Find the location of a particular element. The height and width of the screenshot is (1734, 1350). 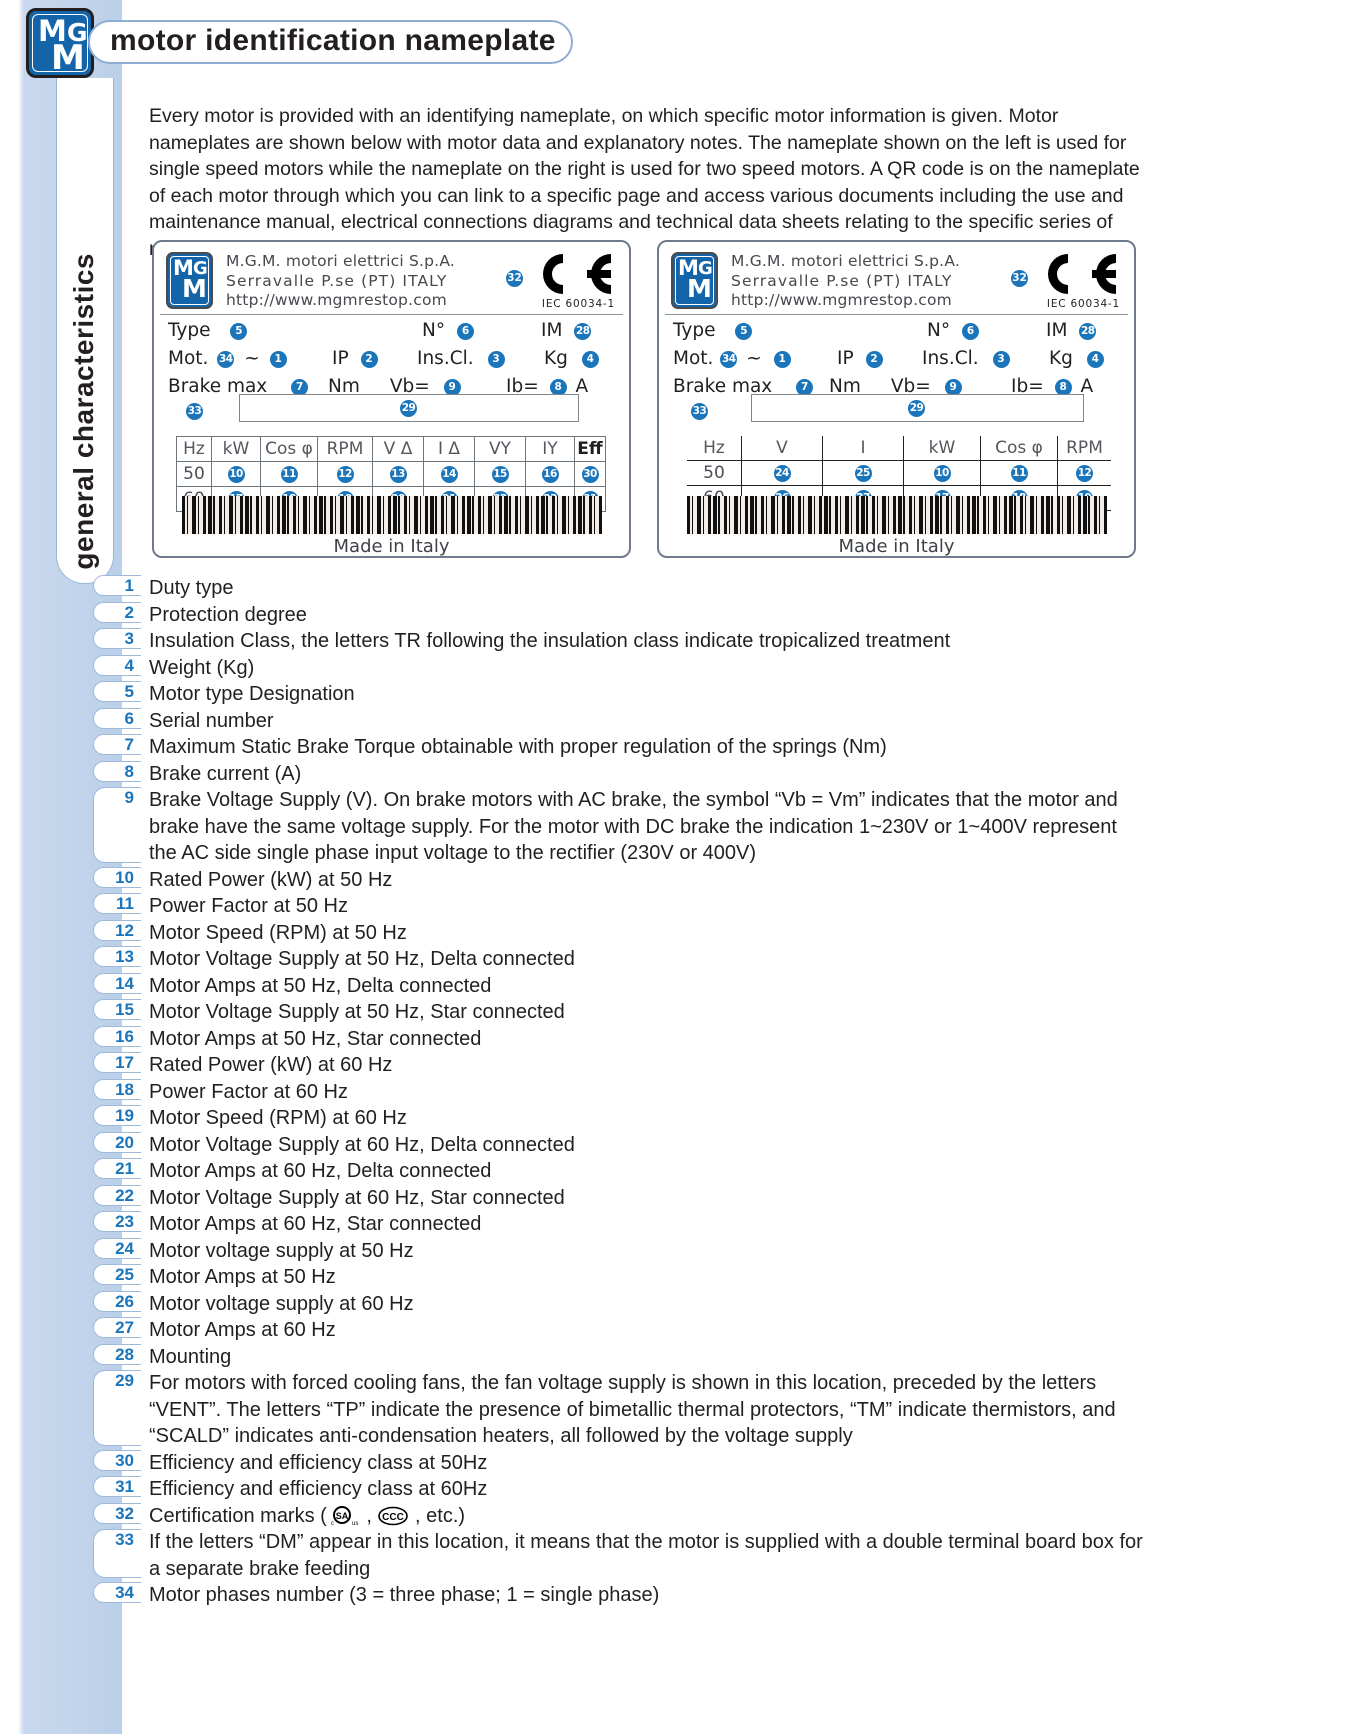

legend-item: 14 Motor Amps at 50 Hz, Delta connected is located at coordinates (675, 986).